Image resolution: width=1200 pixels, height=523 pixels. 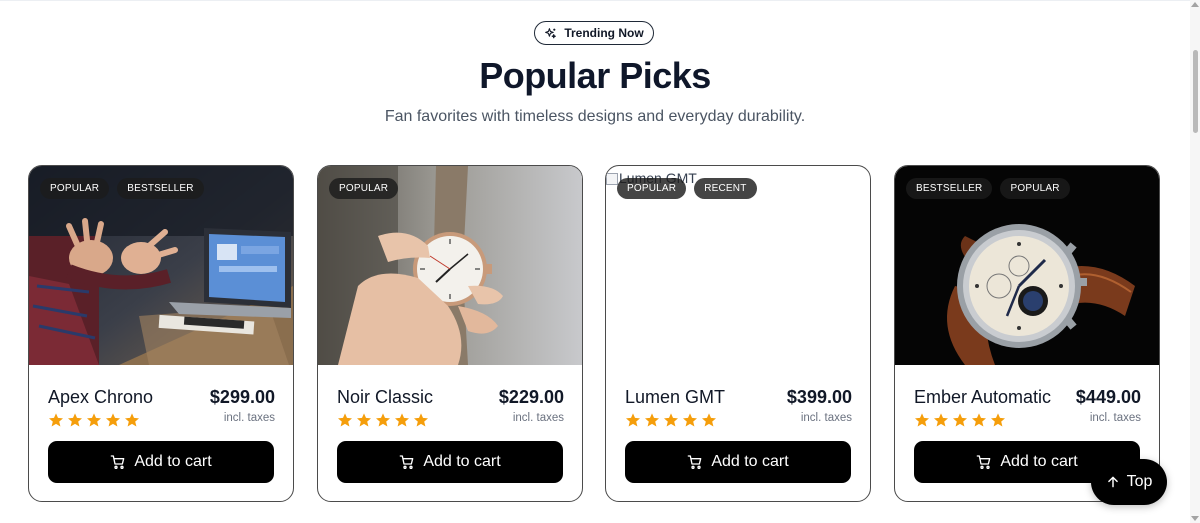 What do you see at coordinates (1195, 4) in the screenshot?
I see `scroll-up-arrow-icon` at bounding box center [1195, 4].